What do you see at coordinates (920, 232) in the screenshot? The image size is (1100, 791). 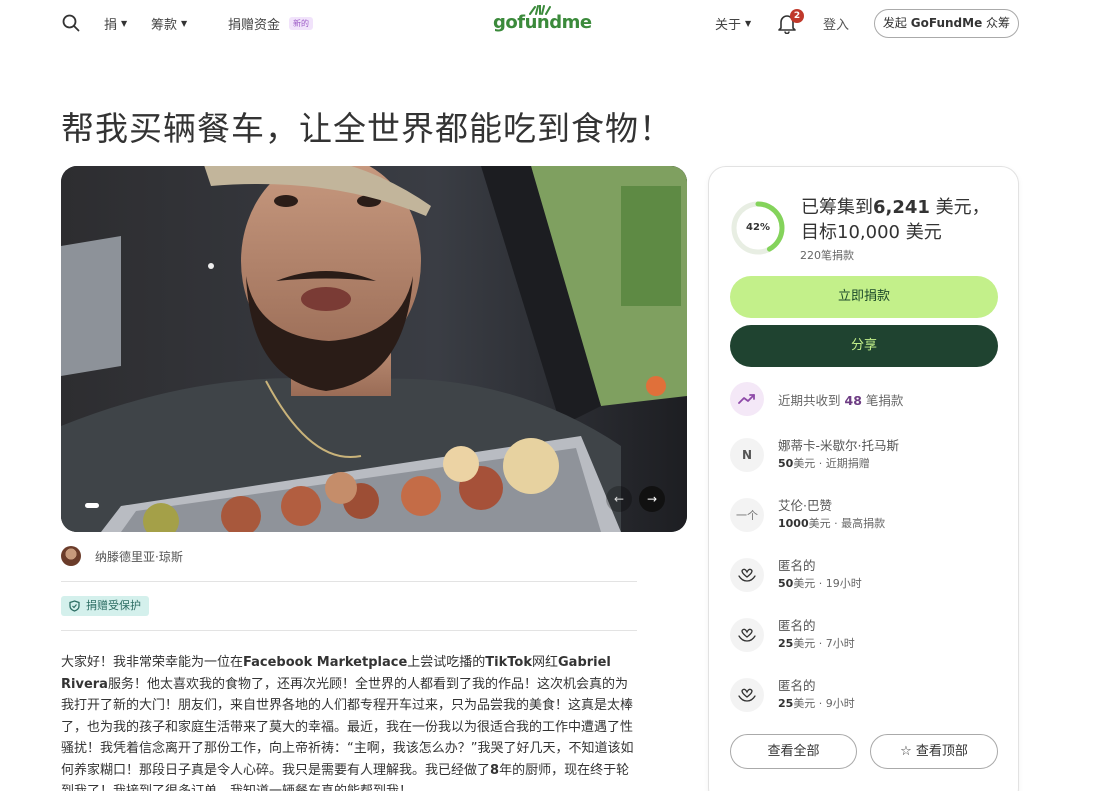 I see `raised-suffix: 美元` at bounding box center [920, 232].